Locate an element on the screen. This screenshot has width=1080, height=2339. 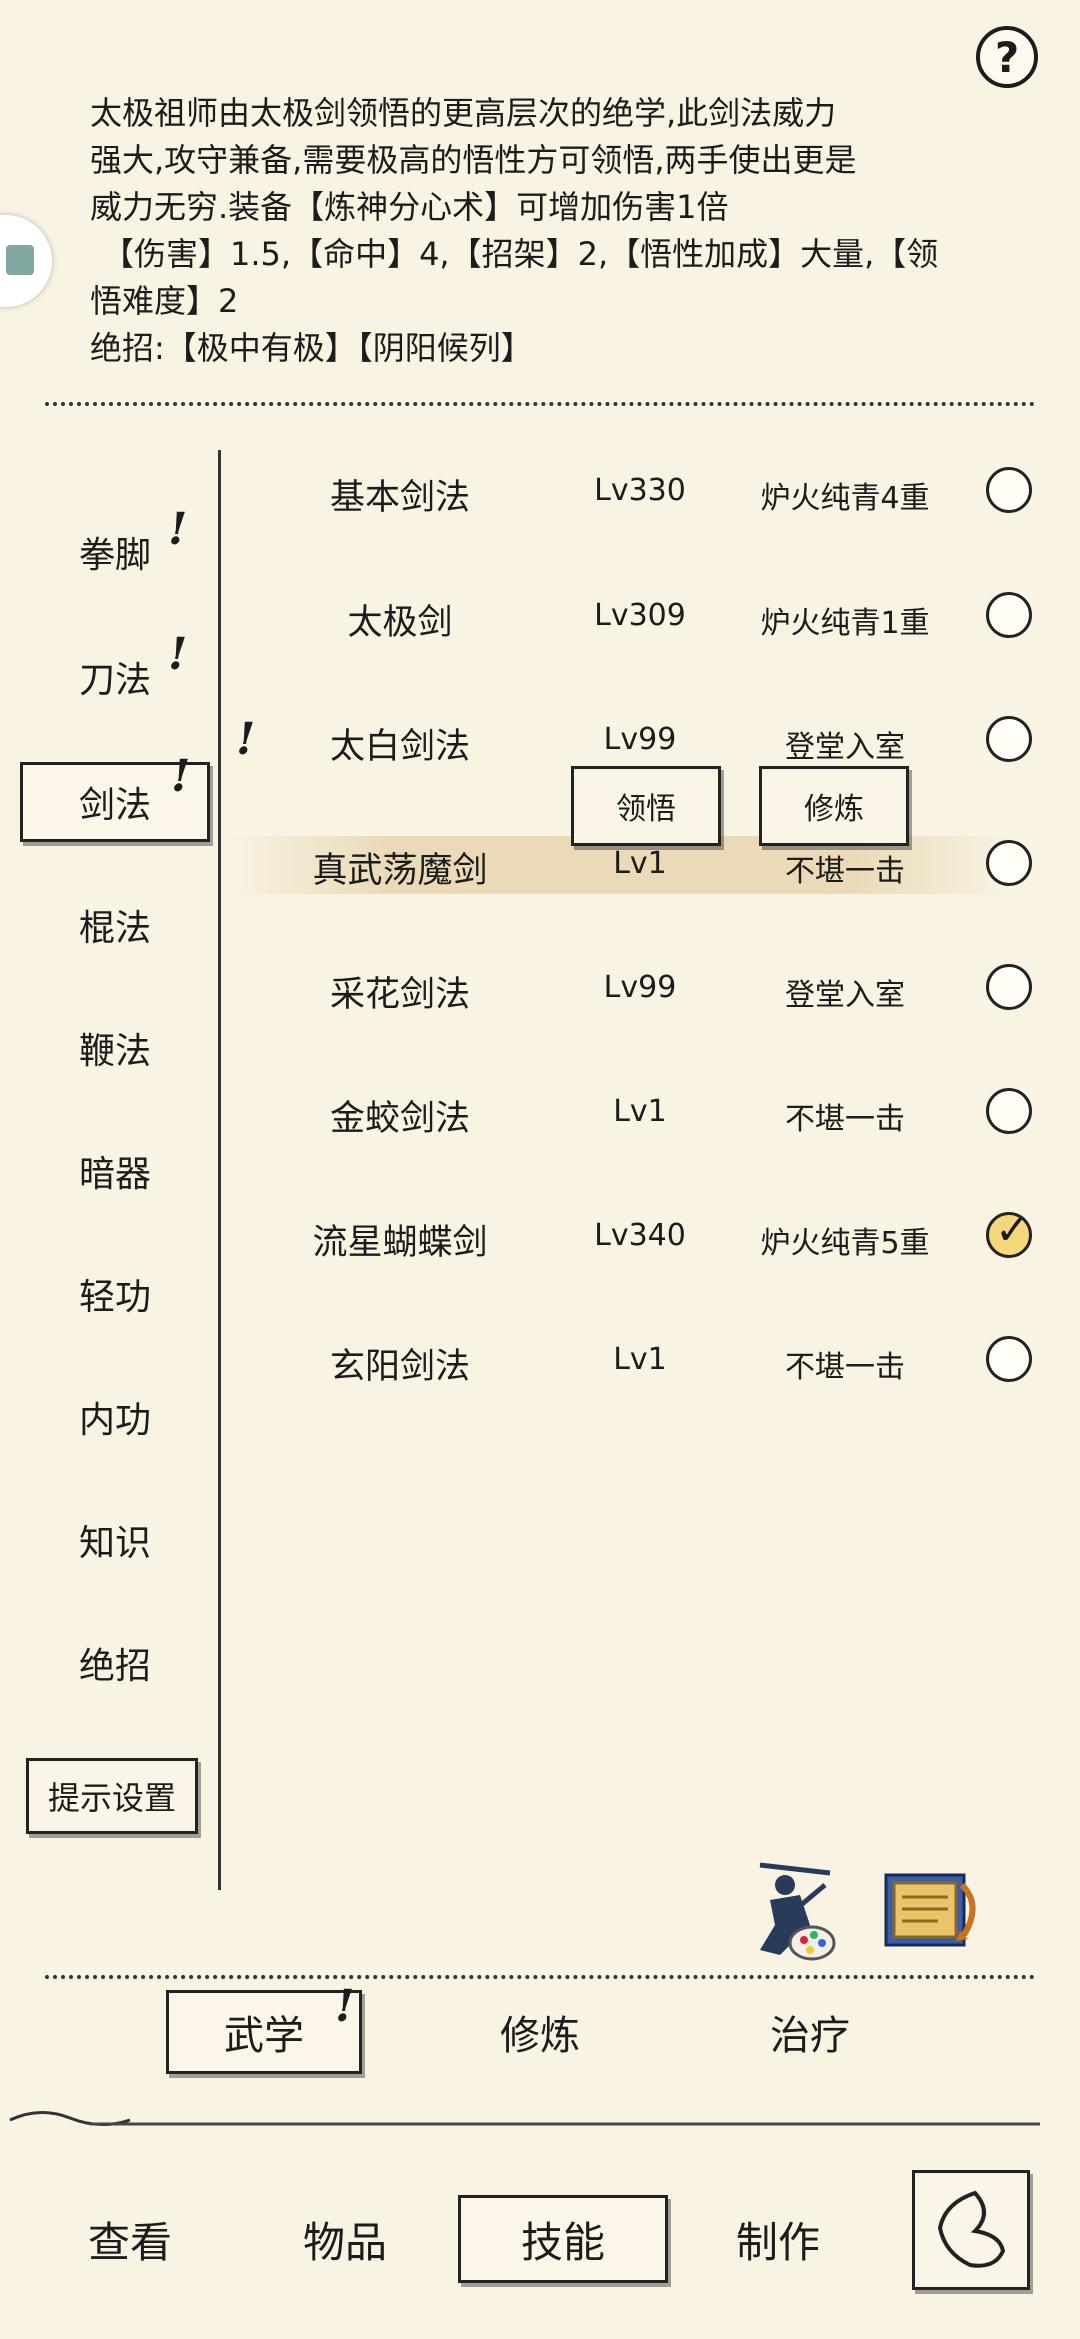
skill-name: 流星蝴蝶剑 is located at coordinates (400, 1243).